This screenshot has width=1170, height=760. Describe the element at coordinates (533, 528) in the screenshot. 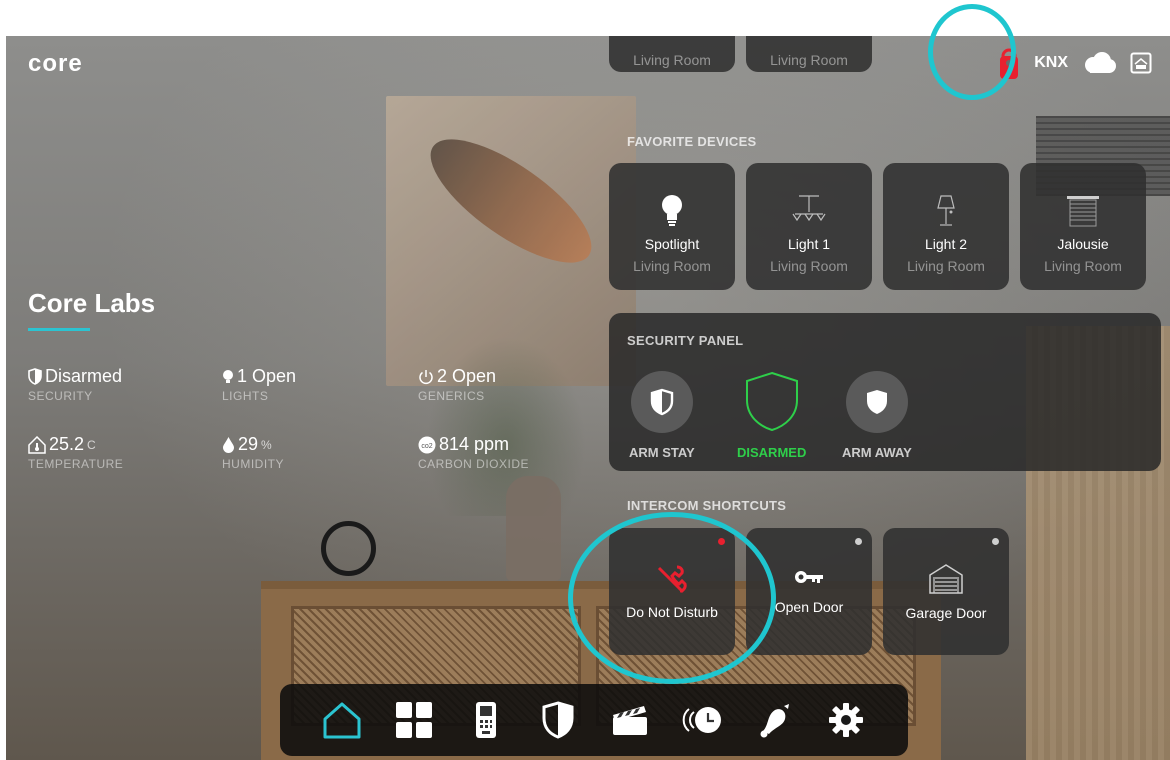

I see `background-vase` at that location.